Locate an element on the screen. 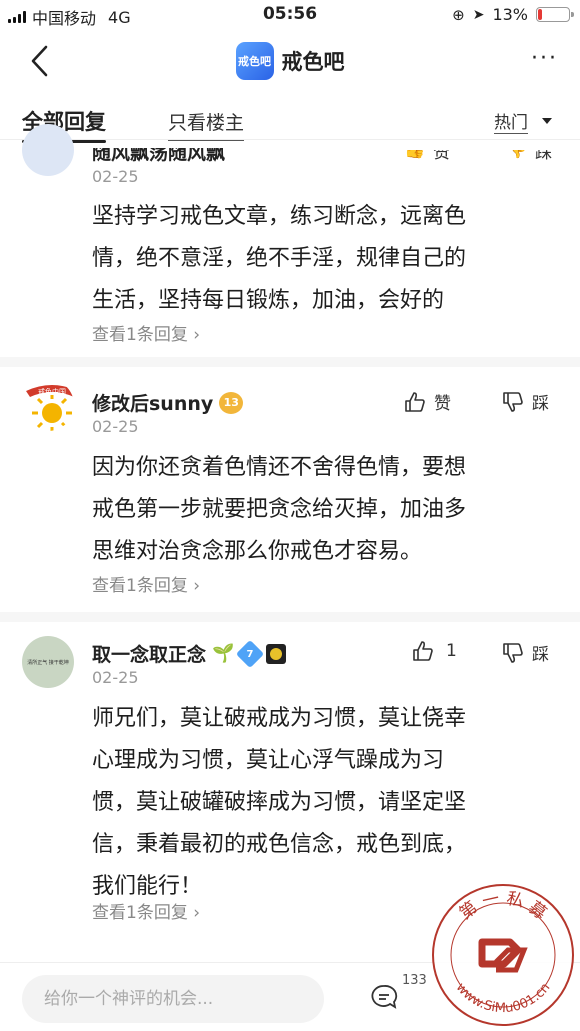 The width and height of the screenshot is (580, 1031). tab-op-only: 只看楼主 is located at coordinates (206, 124).